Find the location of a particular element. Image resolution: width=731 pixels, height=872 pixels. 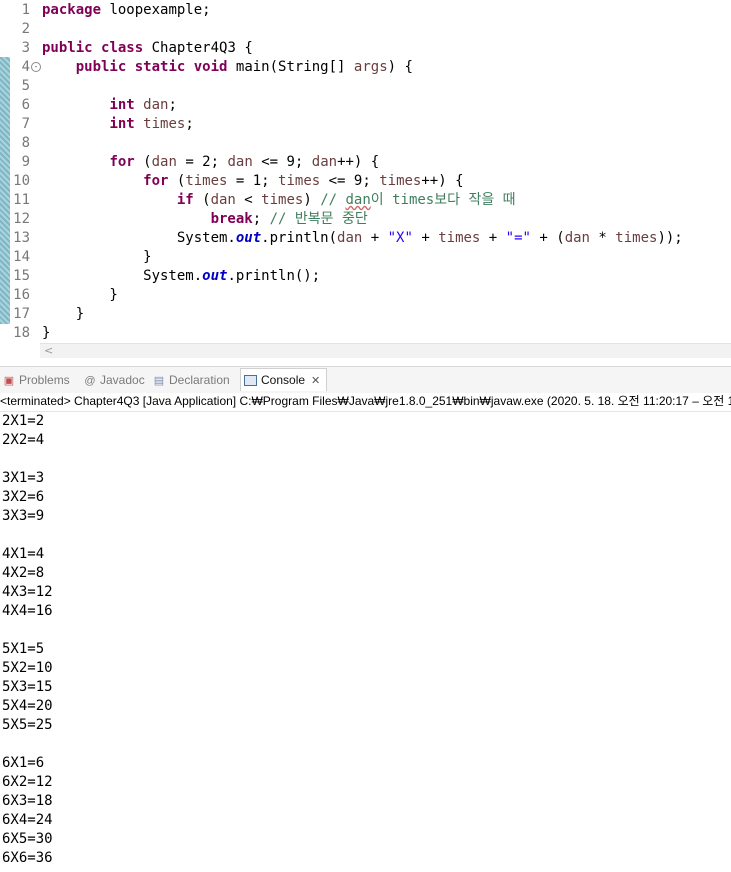

code-text: int times; is located at coordinates (117, 124).